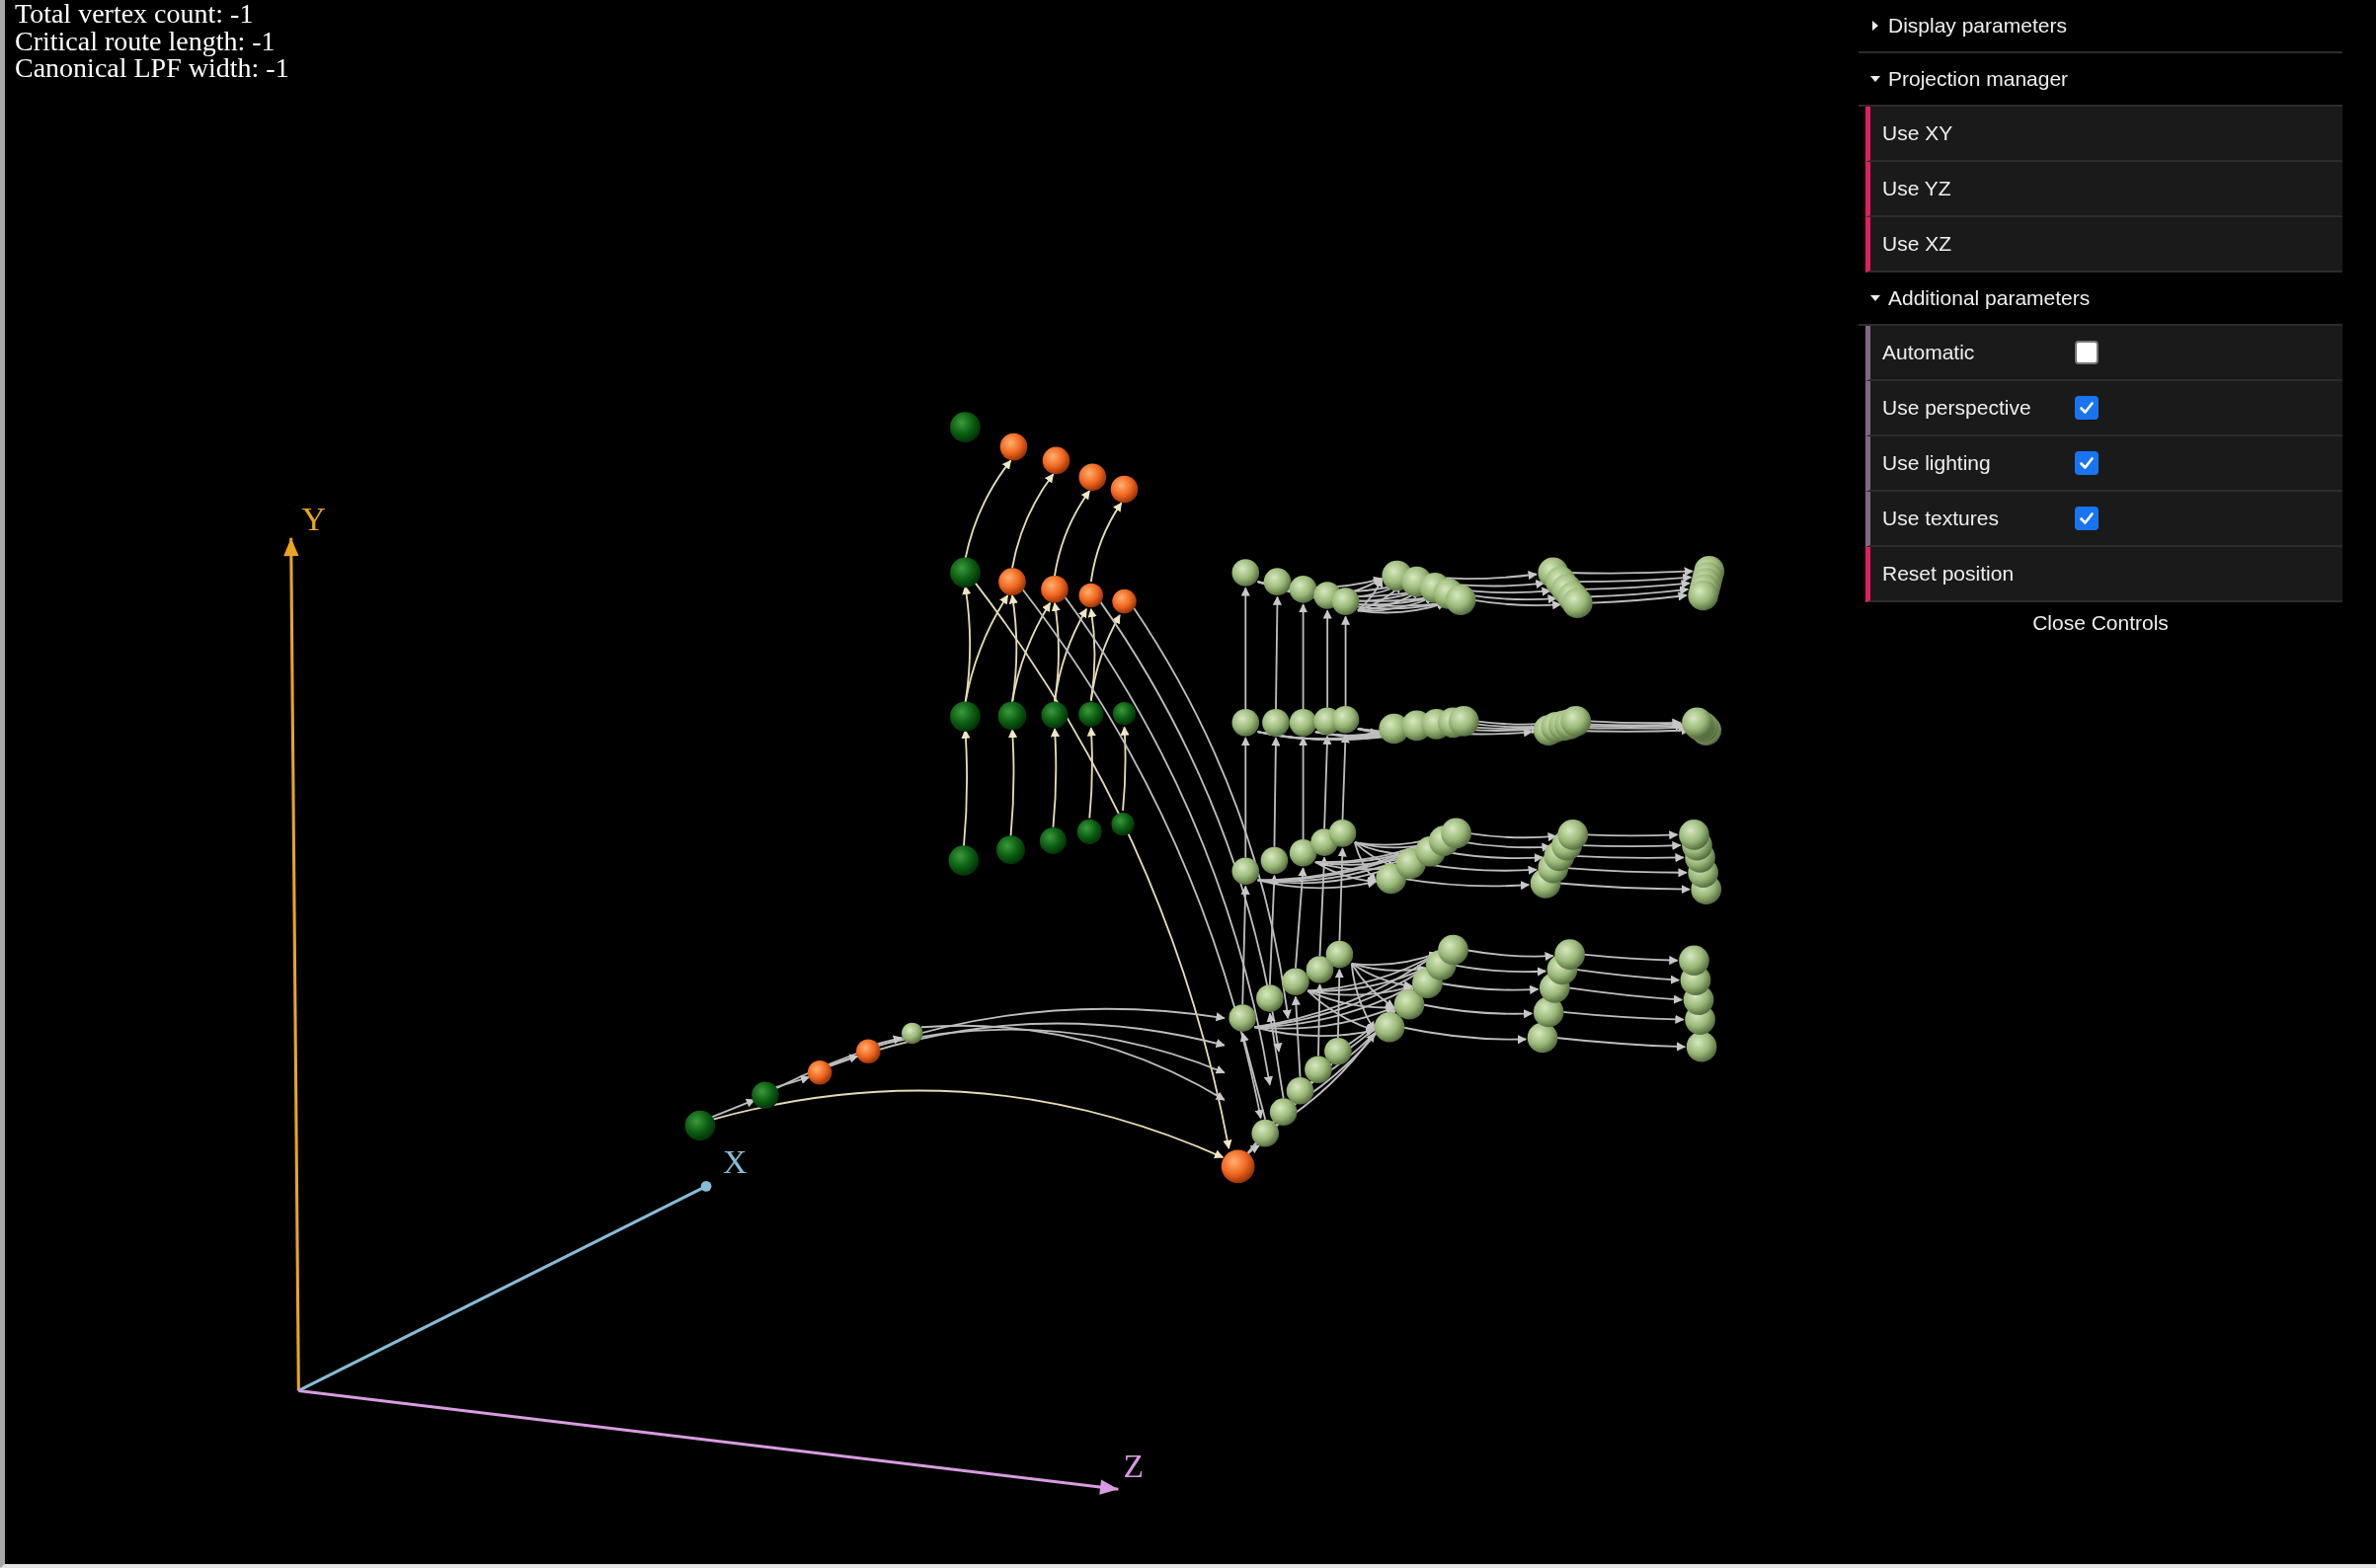 This screenshot has width=2376, height=1568. Describe the element at coordinates (1929, 353) in the screenshot. I see `option-label: Automatic` at that location.